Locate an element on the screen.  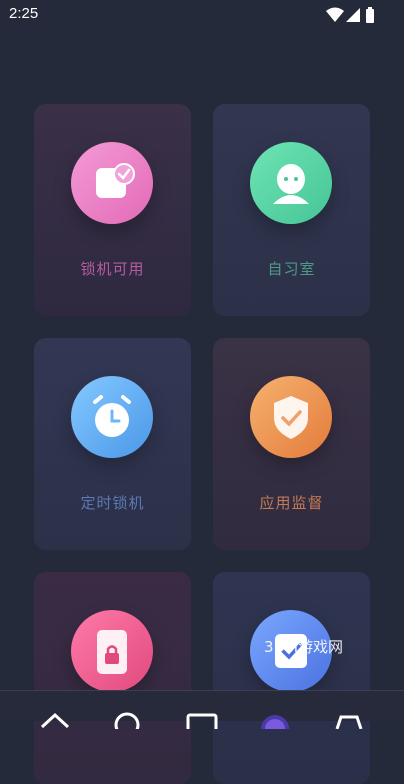
watermark: 3DM游戏网 is located at coordinates (304, 647).